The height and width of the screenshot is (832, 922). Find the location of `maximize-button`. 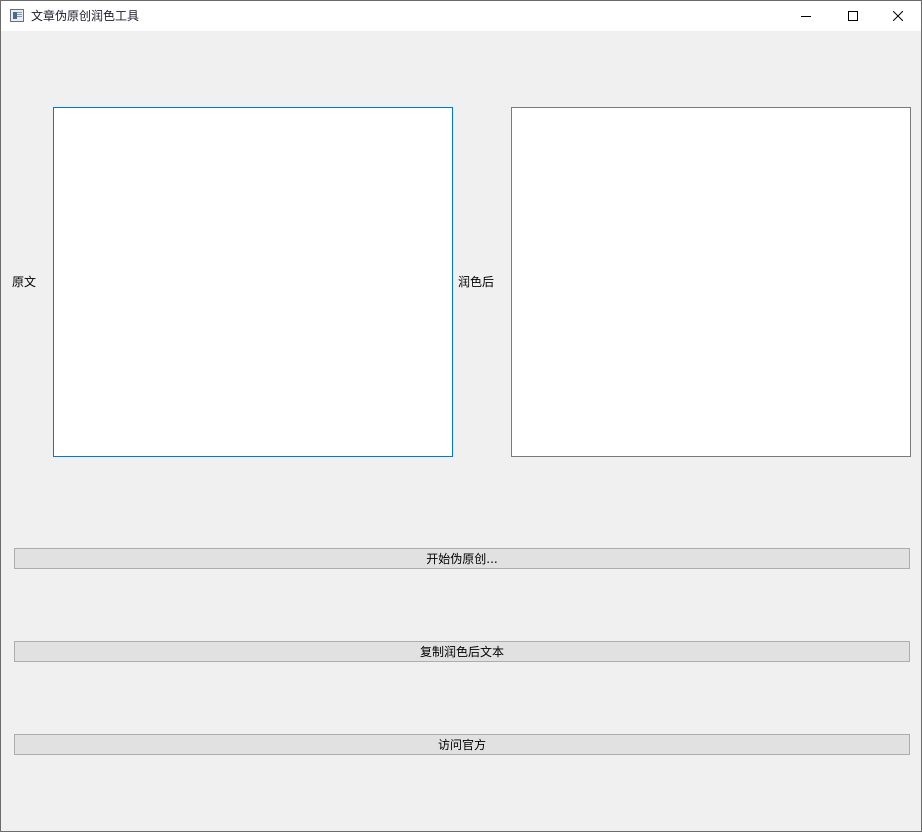

maximize-button is located at coordinates (853, 16).